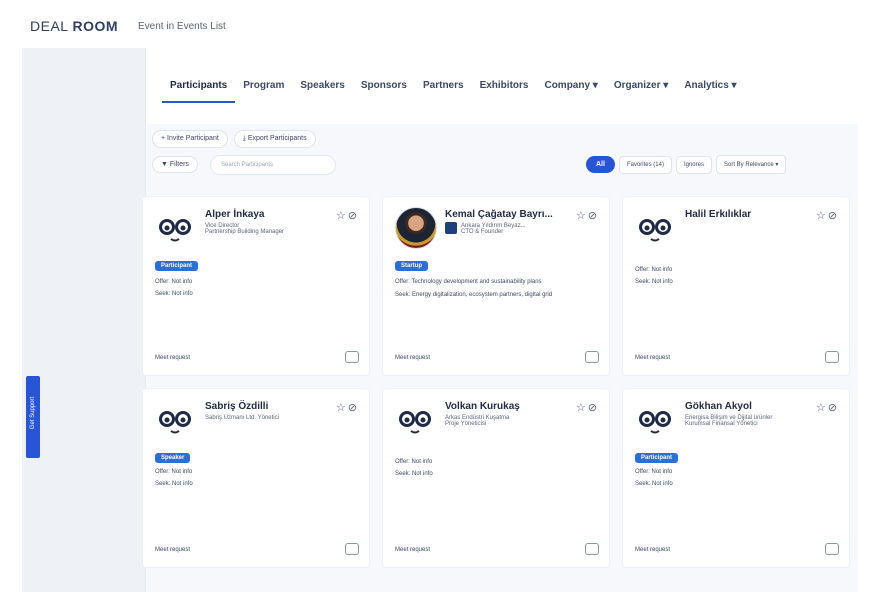 The height and width of the screenshot is (592, 882). Describe the element at coordinates (710, 89) in the screenshot. I see `tab-analytics: Analytics ▾` at that location.